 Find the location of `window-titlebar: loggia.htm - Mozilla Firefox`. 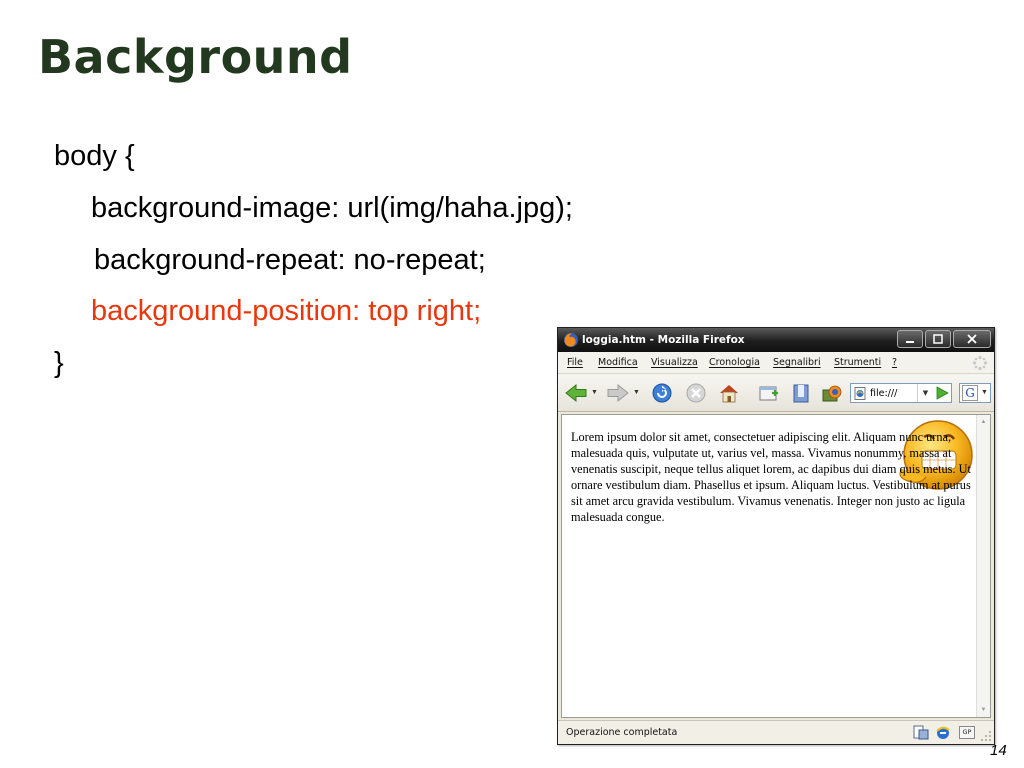

window-titlebar: loggia.htm - Mozilla Firefox is located at coordinates (776, 340).